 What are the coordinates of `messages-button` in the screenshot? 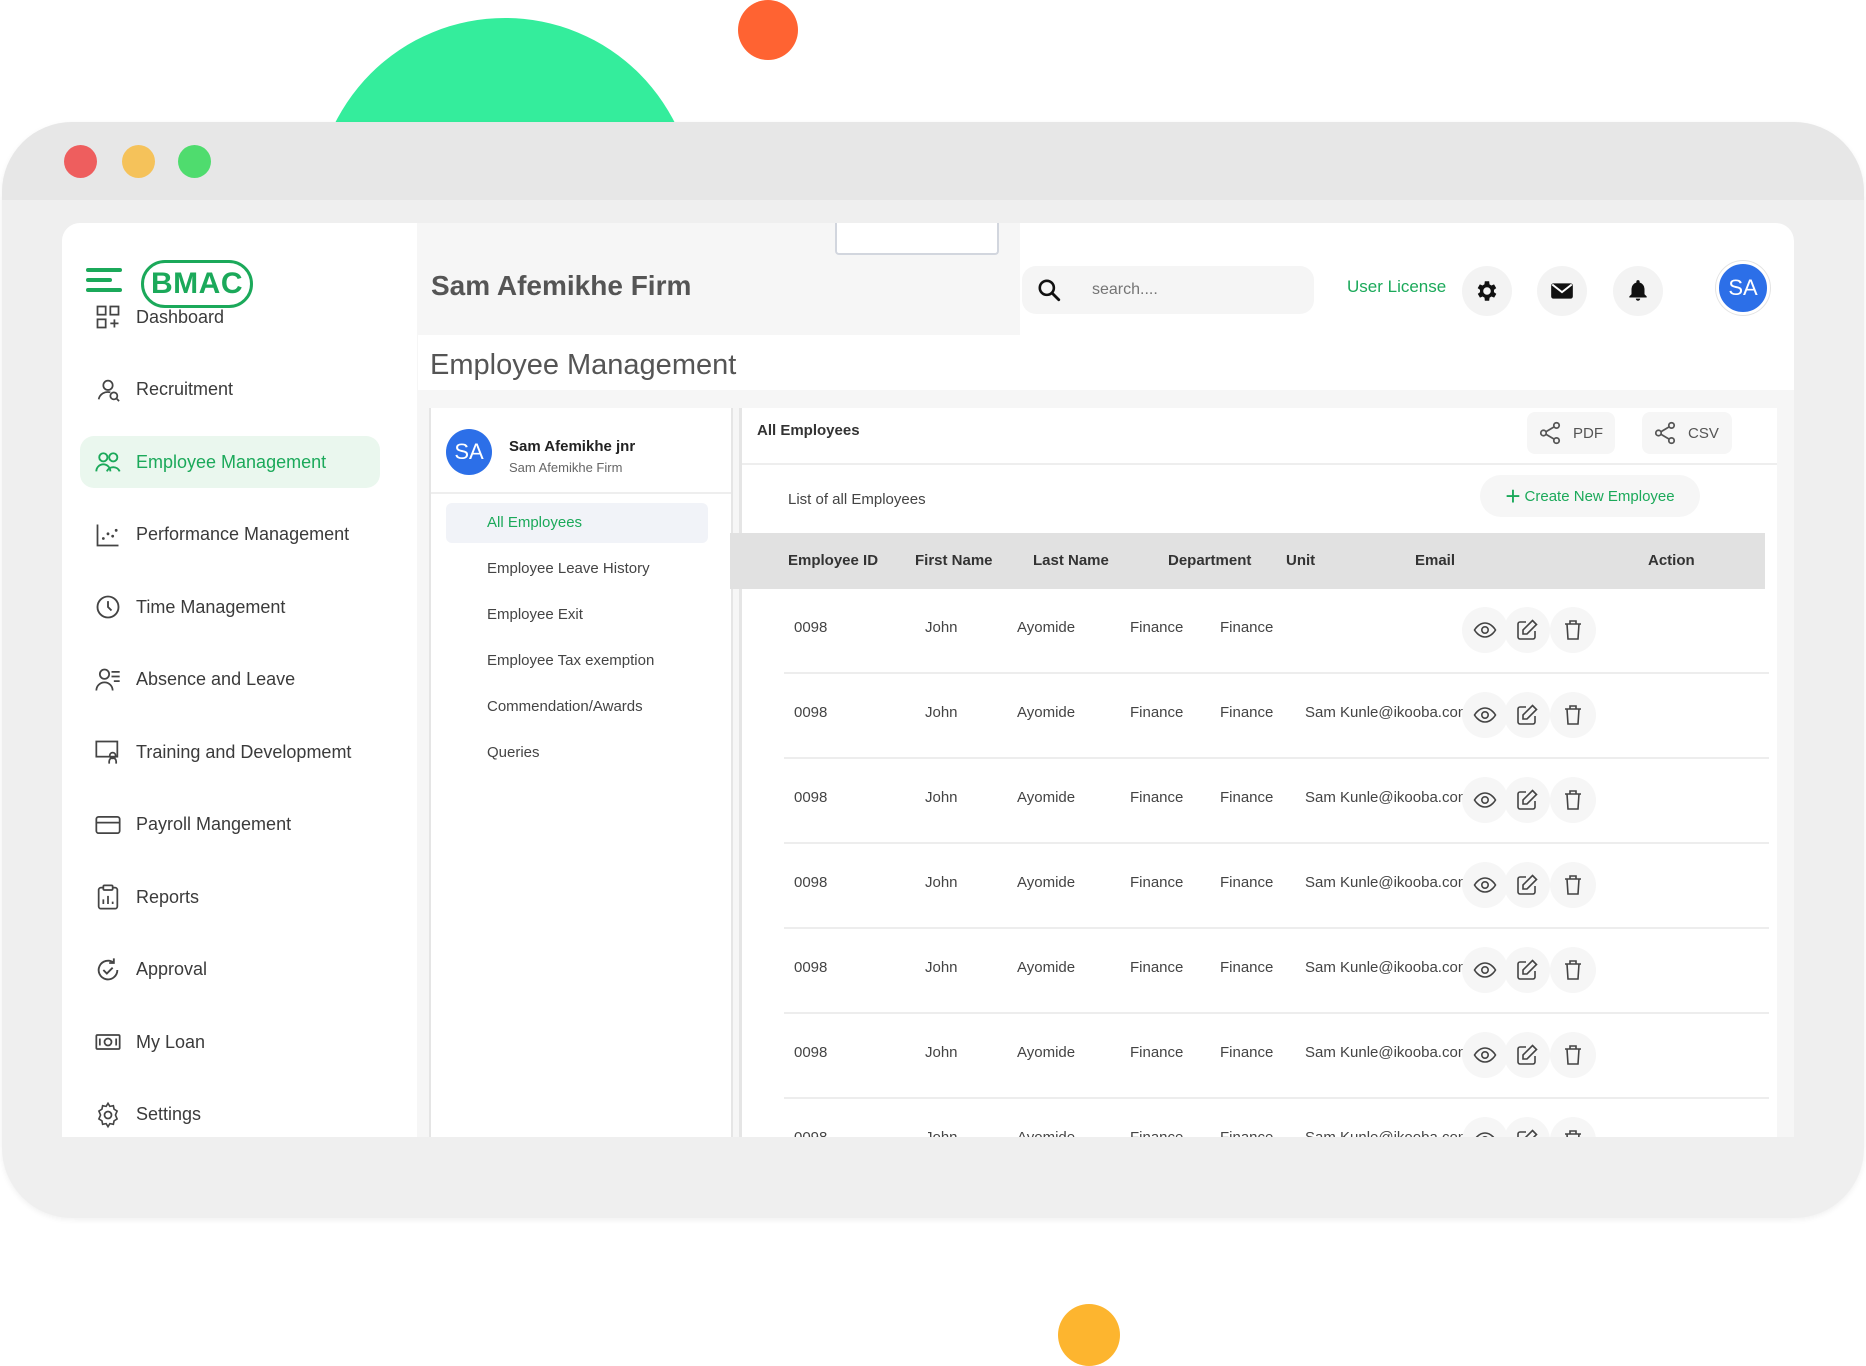 It's located at (1562, 291).